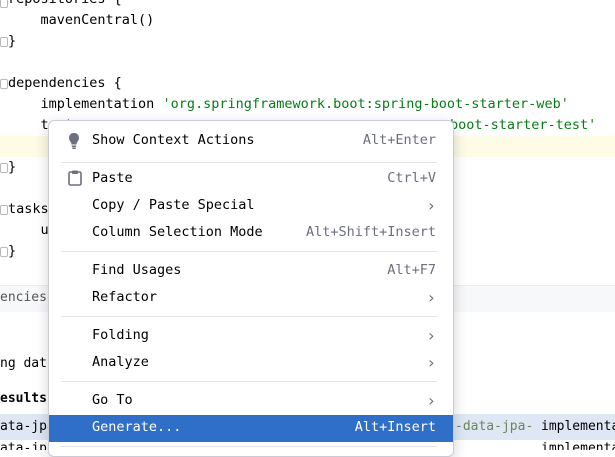 The height and width of the screenshot is (457, 615). What do you see at coordinates (251, 179) in the screenshot?
I see `menu-item-paste: Paste Ctrl+V` at bounding box center [251, 179].